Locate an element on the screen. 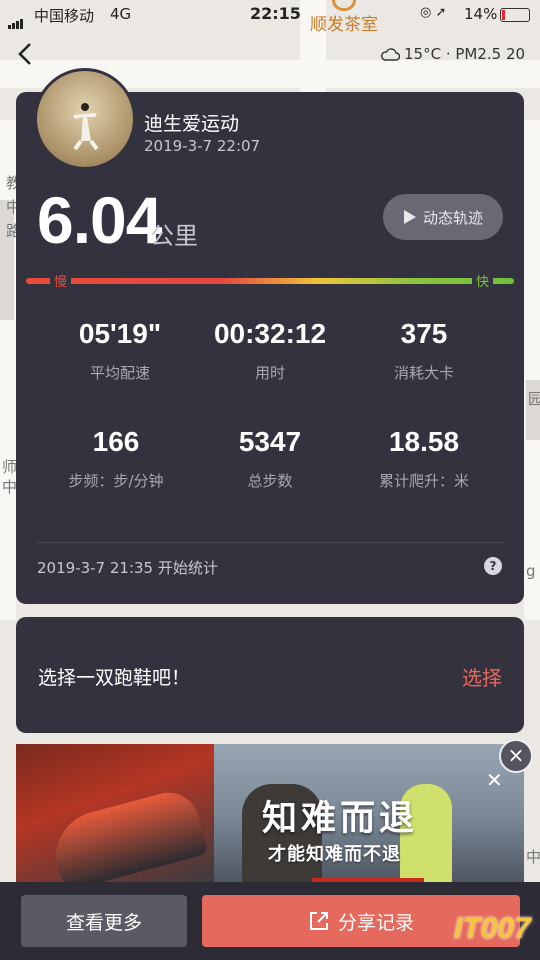 The height and width of the screenshot is (960, 540). distance-unit: 公里 is located at coordinates (174, 236).